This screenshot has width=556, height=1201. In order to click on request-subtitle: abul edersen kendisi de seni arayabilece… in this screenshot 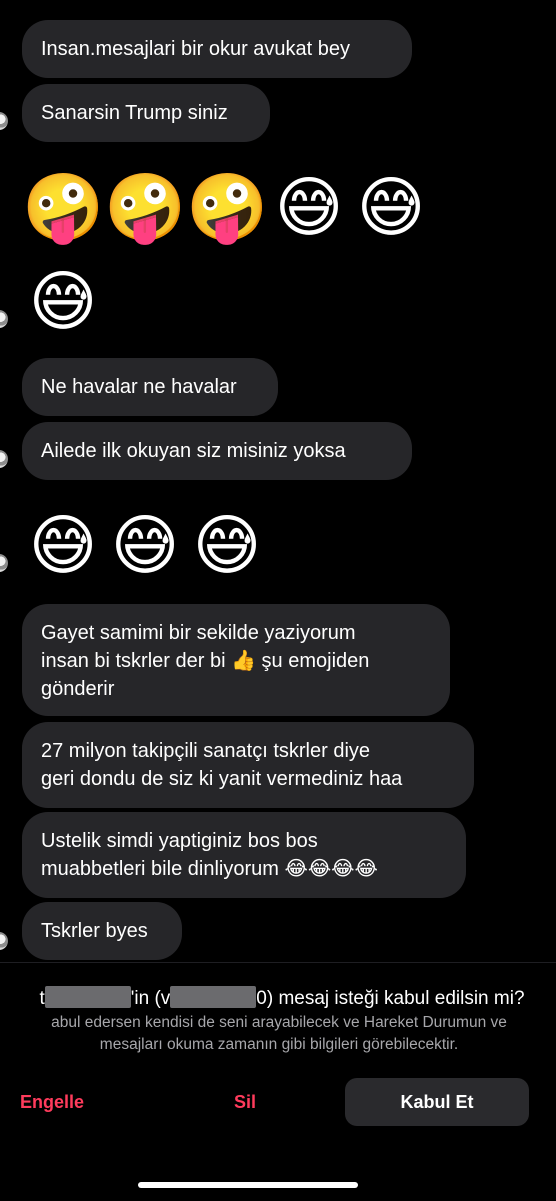, I will do `click(279, 1033)`.